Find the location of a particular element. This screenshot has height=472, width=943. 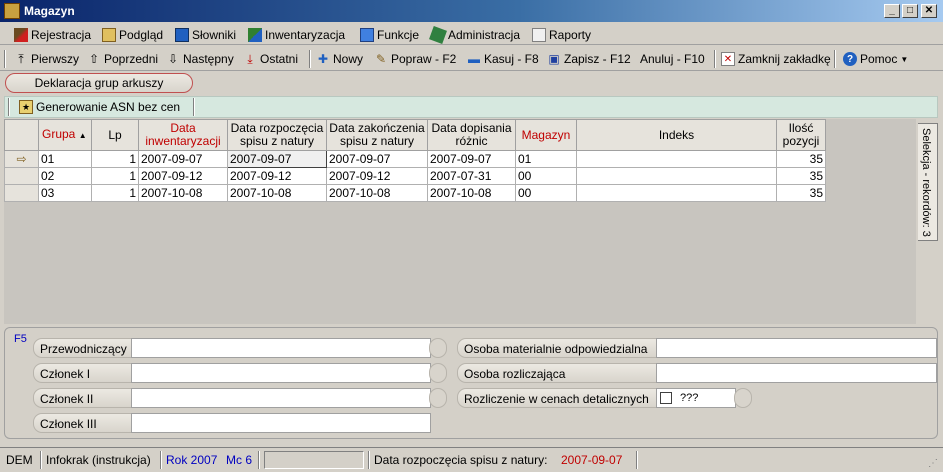

minimize-button: _ is located at coordinates (892, 11).